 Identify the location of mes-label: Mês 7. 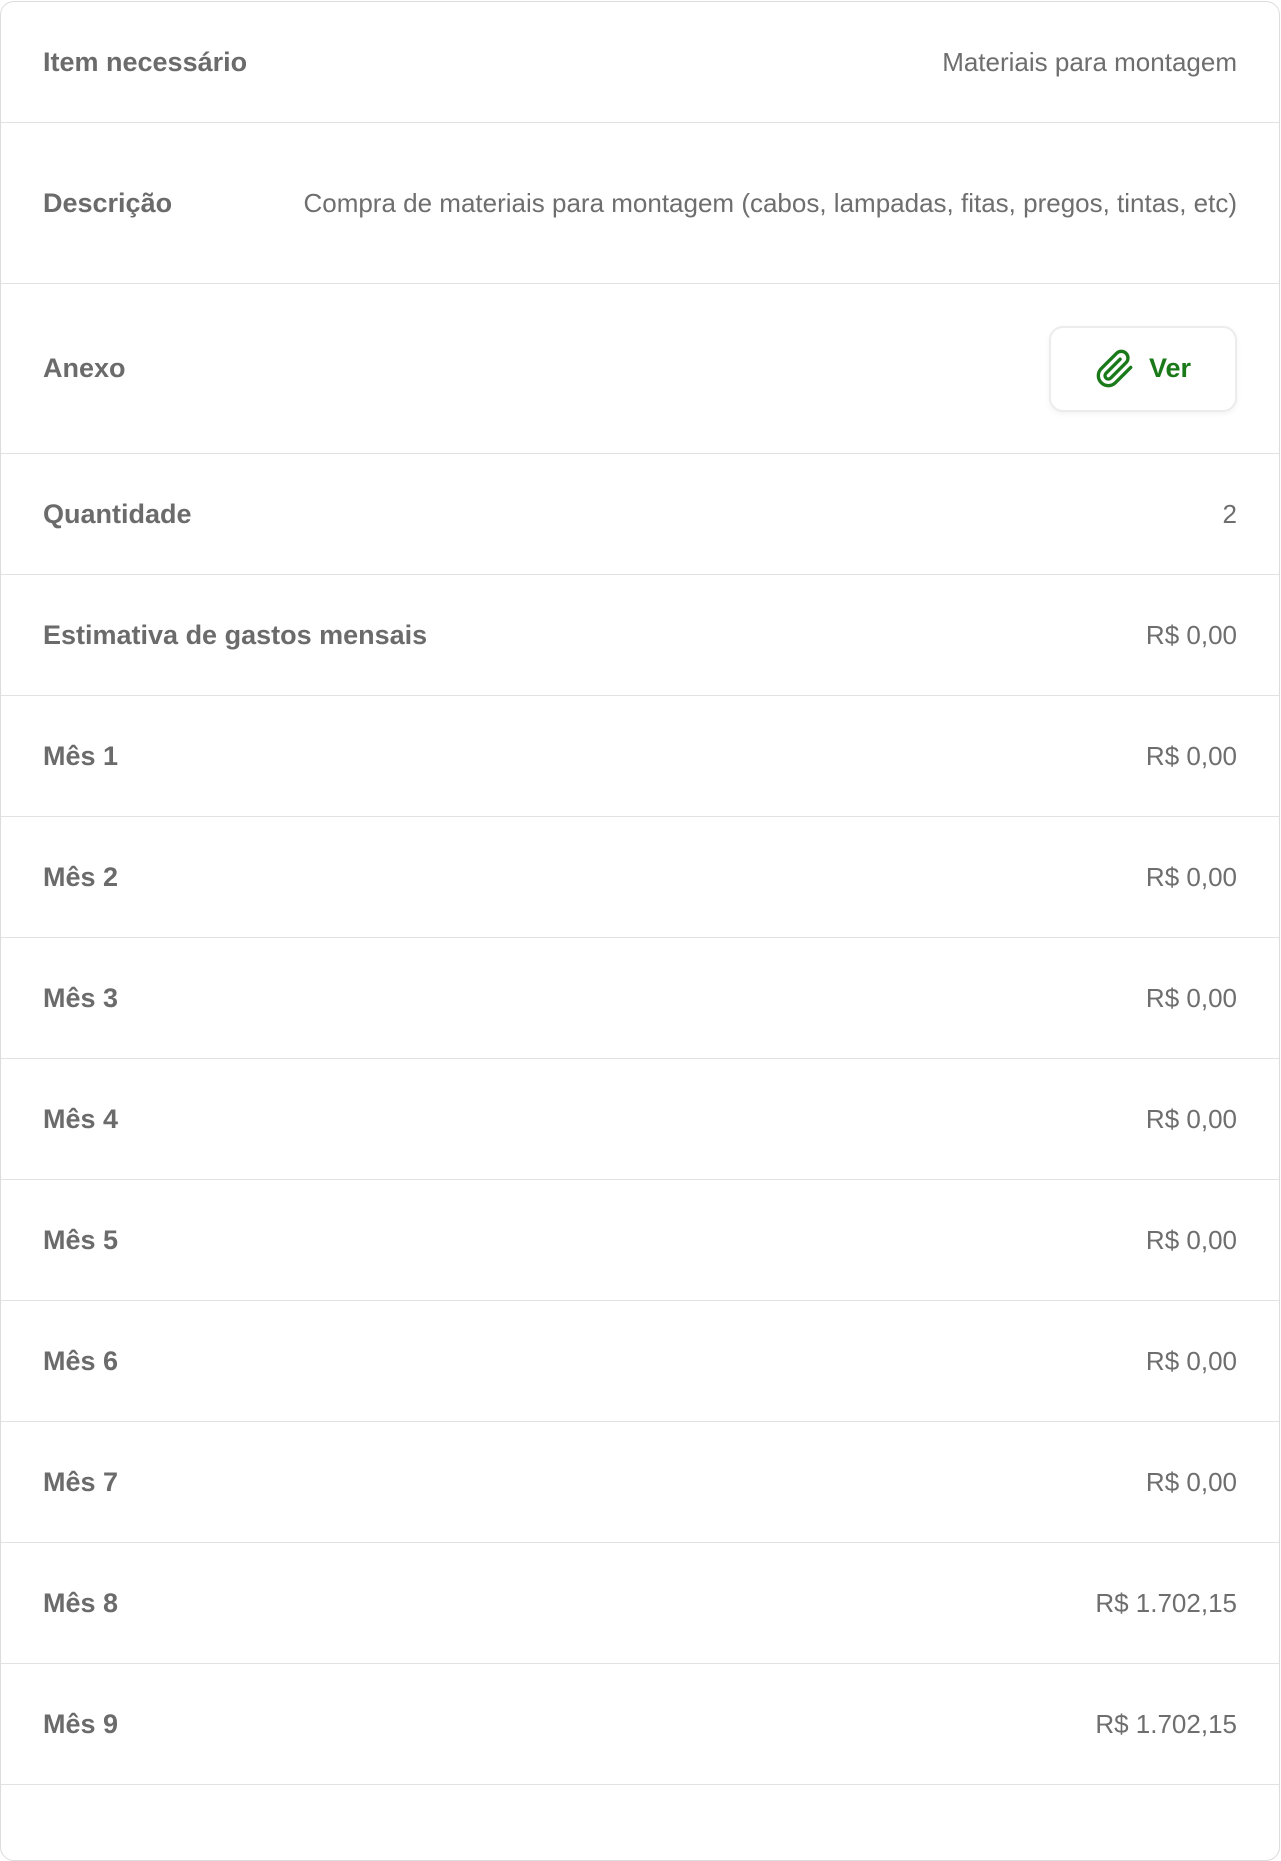
(81, 1481).